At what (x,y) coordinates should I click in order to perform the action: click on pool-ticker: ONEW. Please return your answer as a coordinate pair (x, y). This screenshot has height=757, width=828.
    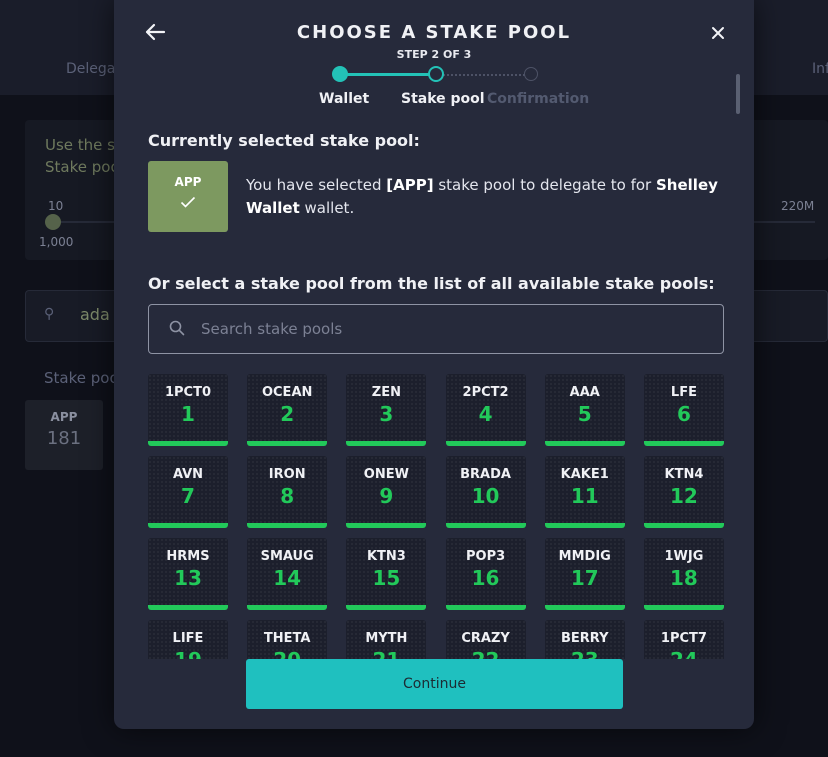
    Looking at the image, I should click on (386, 474).